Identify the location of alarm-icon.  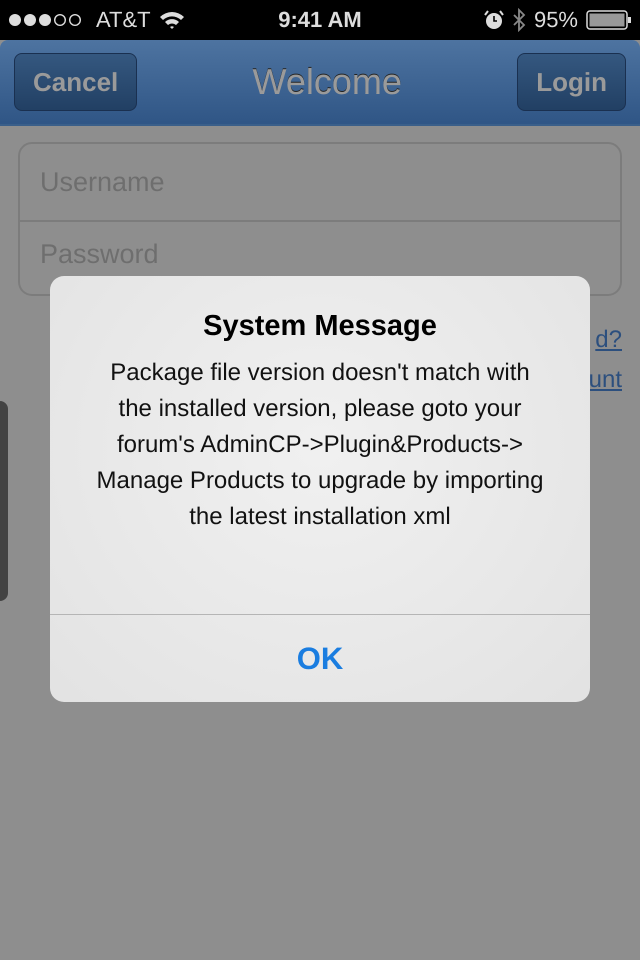
(494, 20).